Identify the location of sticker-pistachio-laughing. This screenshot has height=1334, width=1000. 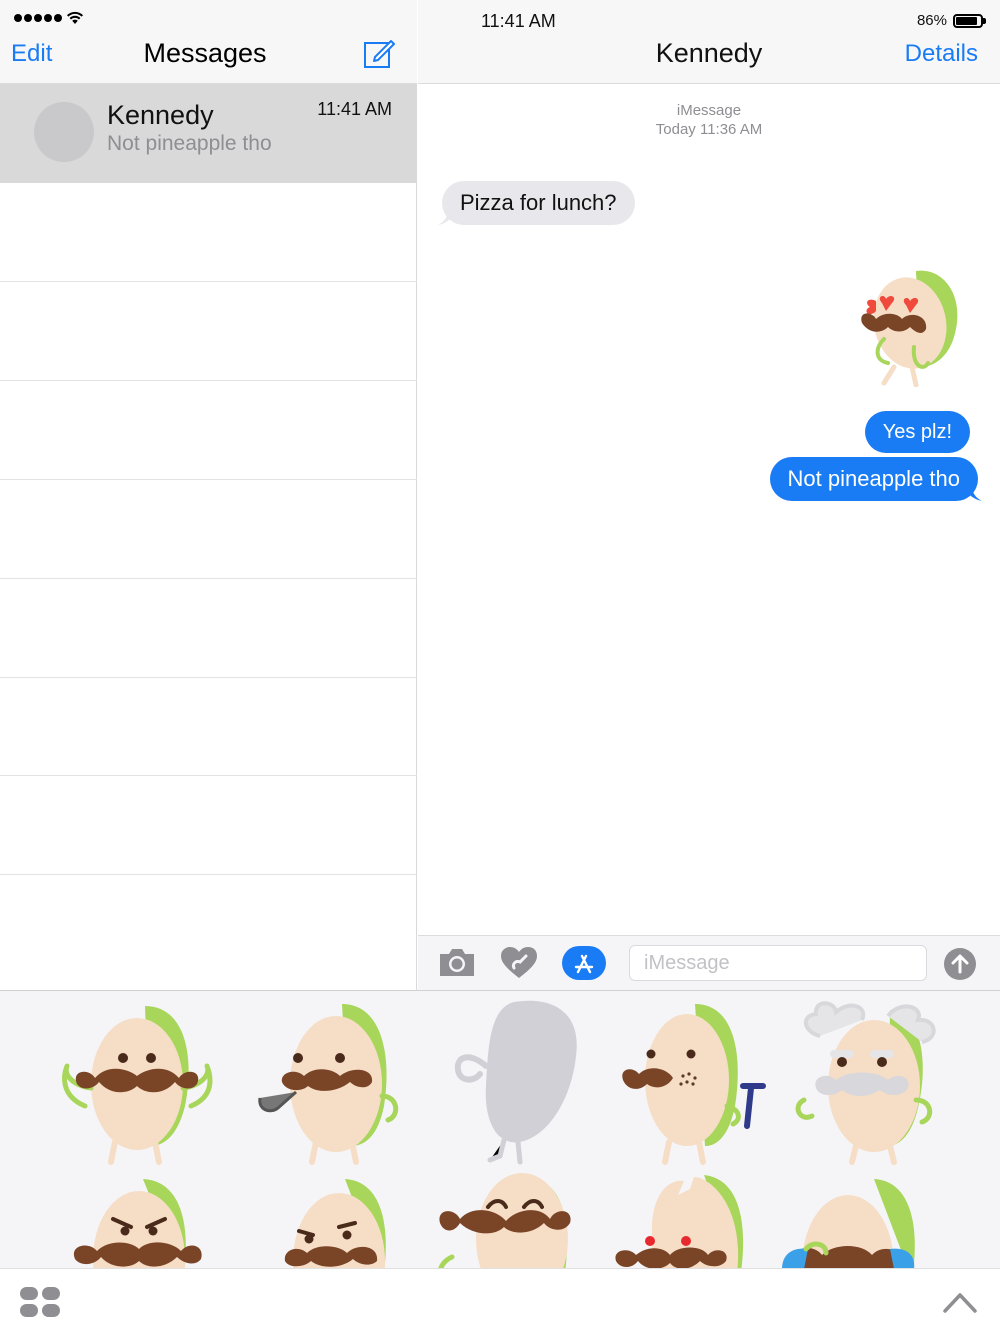
(517, 1218).